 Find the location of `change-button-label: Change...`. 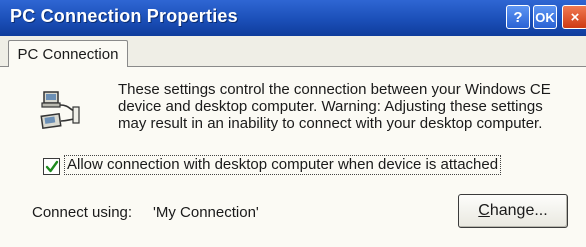

change-button-label: Change... is located at coordinates (513, 210).